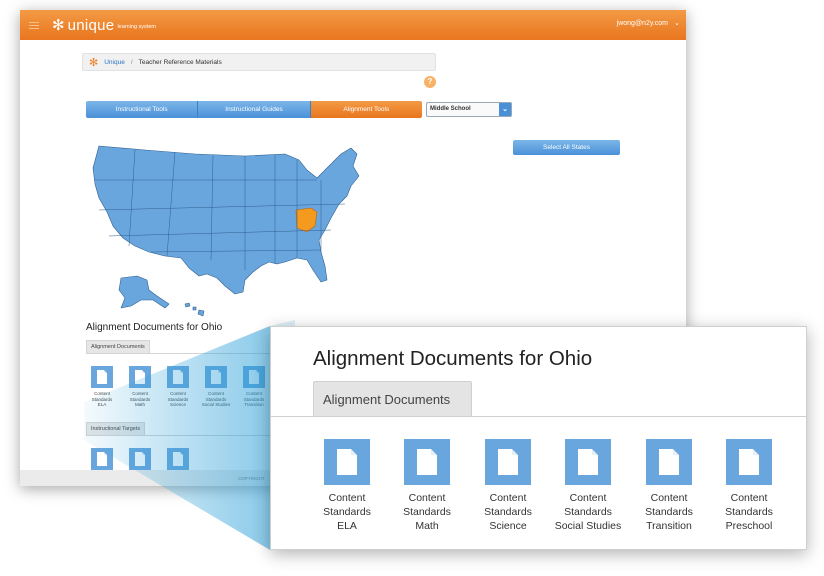 This screenshot has width=824, height=576. Describe the element at coordinates (508, 486) in the screenshot. I see `zoom-document-content-standards-science: Content Standards Science` at that location.